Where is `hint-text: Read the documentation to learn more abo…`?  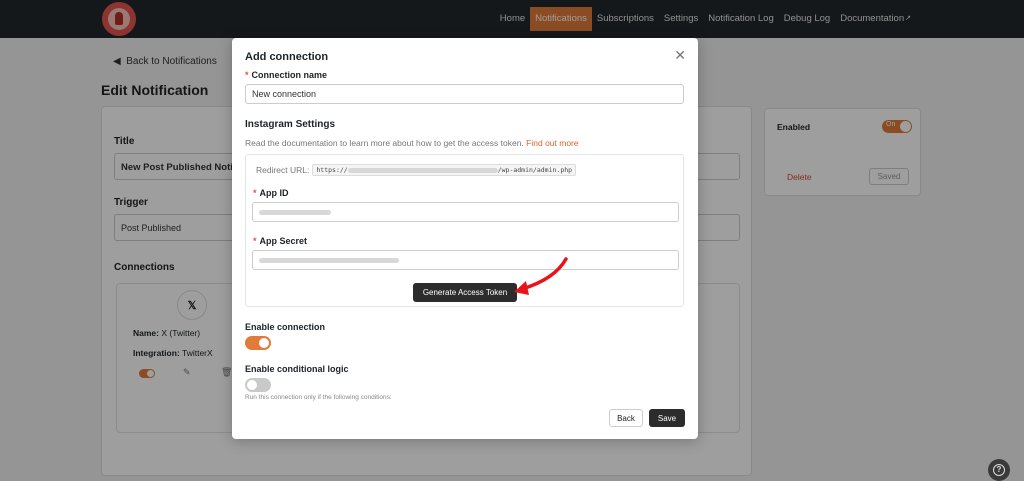
hint-text: Read the documentation to learn more abo… is located at coordinates (384, 143).